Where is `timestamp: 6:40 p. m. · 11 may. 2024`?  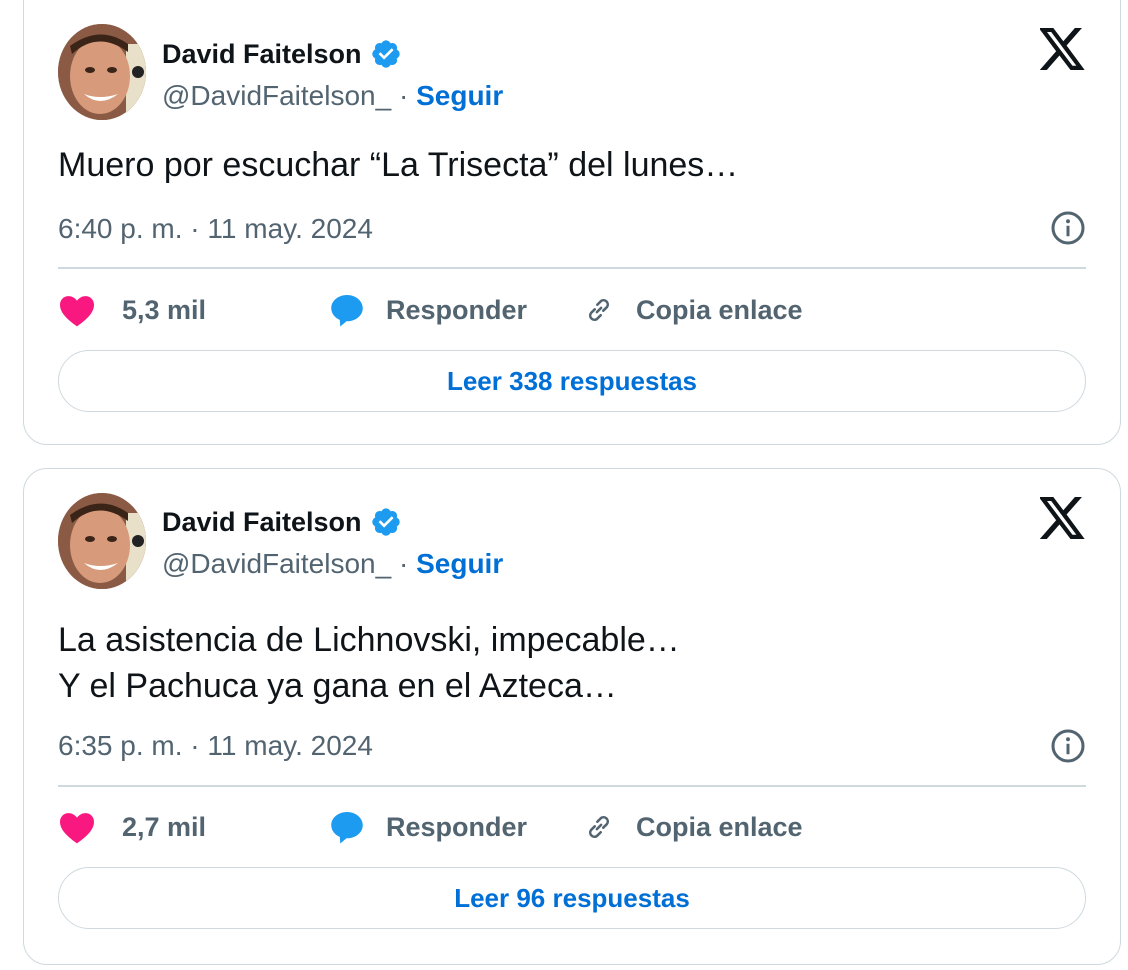
timestamp: 6:40 p. m. · 11 may. 2024 is located at coordinates (215, 229).